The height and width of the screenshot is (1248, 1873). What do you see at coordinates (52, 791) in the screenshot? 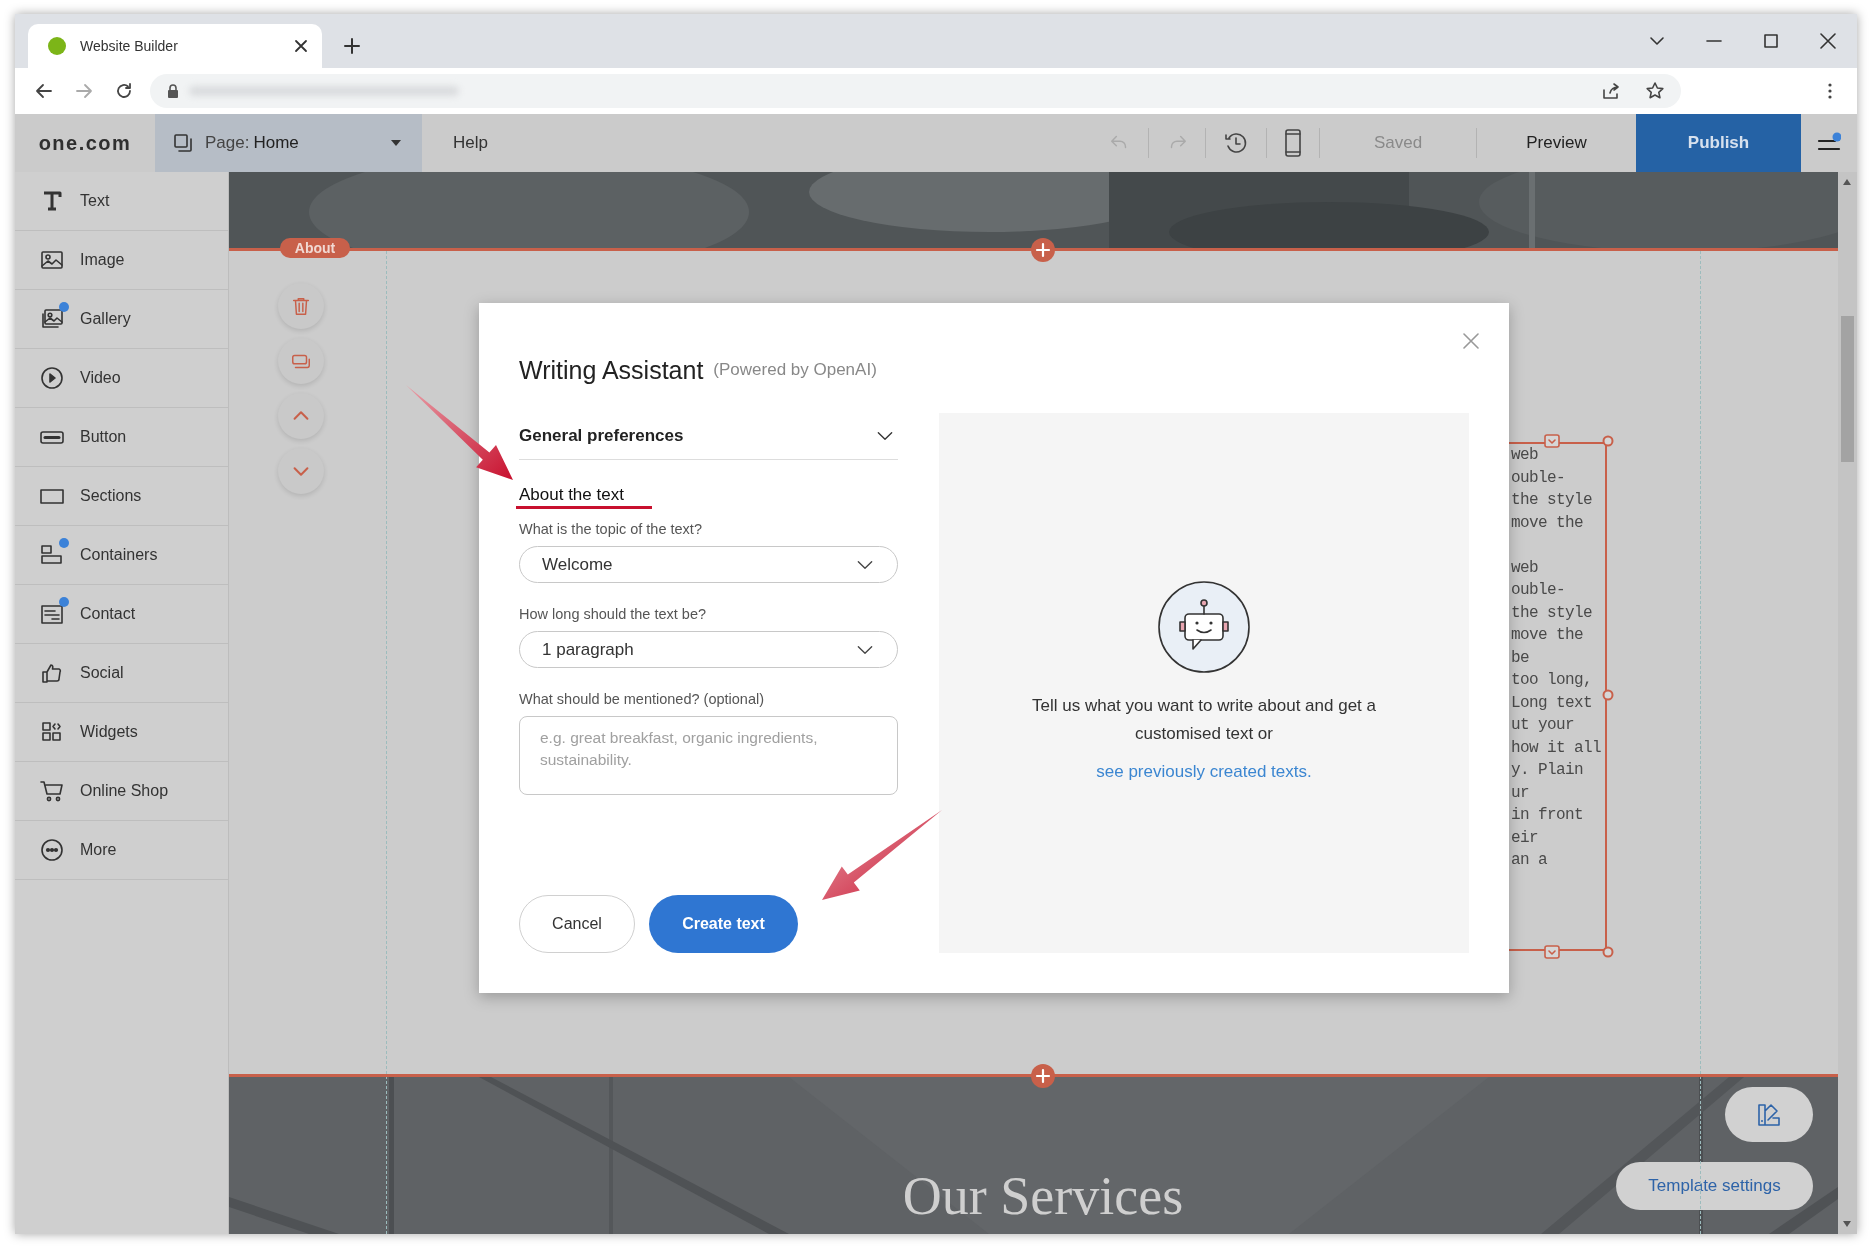
I see `cart-icon` at bounding box center [52, 791].